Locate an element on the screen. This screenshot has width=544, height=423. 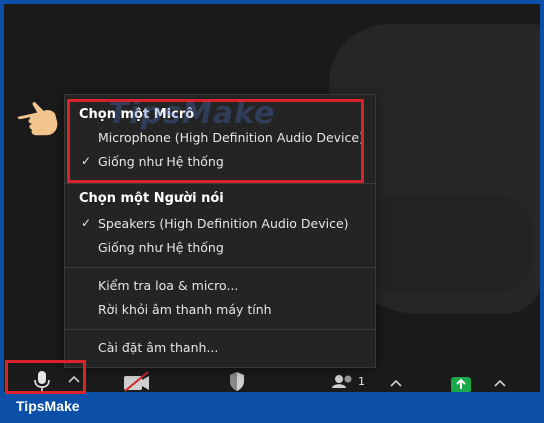
mic-button-highlight is located at coordinates (45, 377).